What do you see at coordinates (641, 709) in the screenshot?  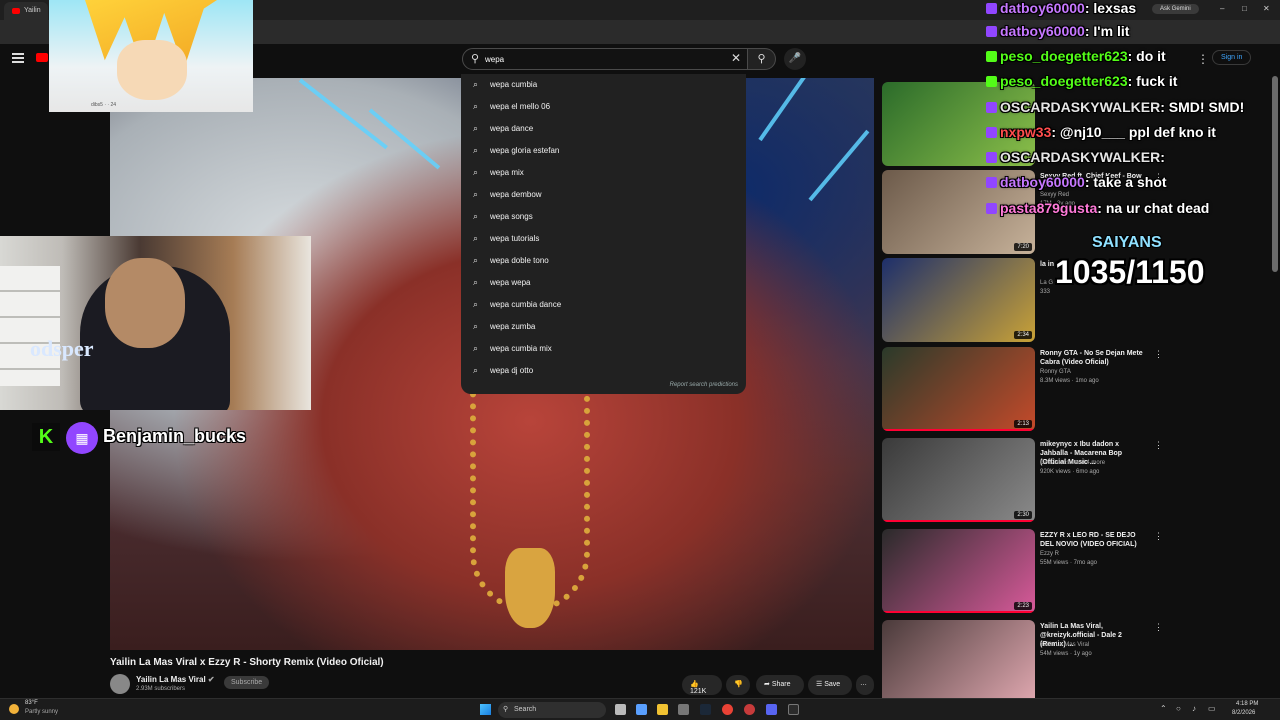 I see `copilot-icon` at bounding box center [641, 709].